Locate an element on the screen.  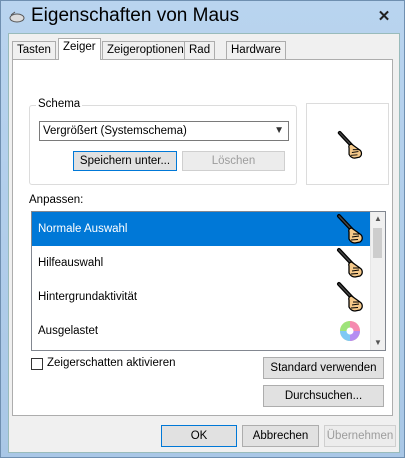
list-item-label: Hilfeauswahl is located at coordinates (71, 263).